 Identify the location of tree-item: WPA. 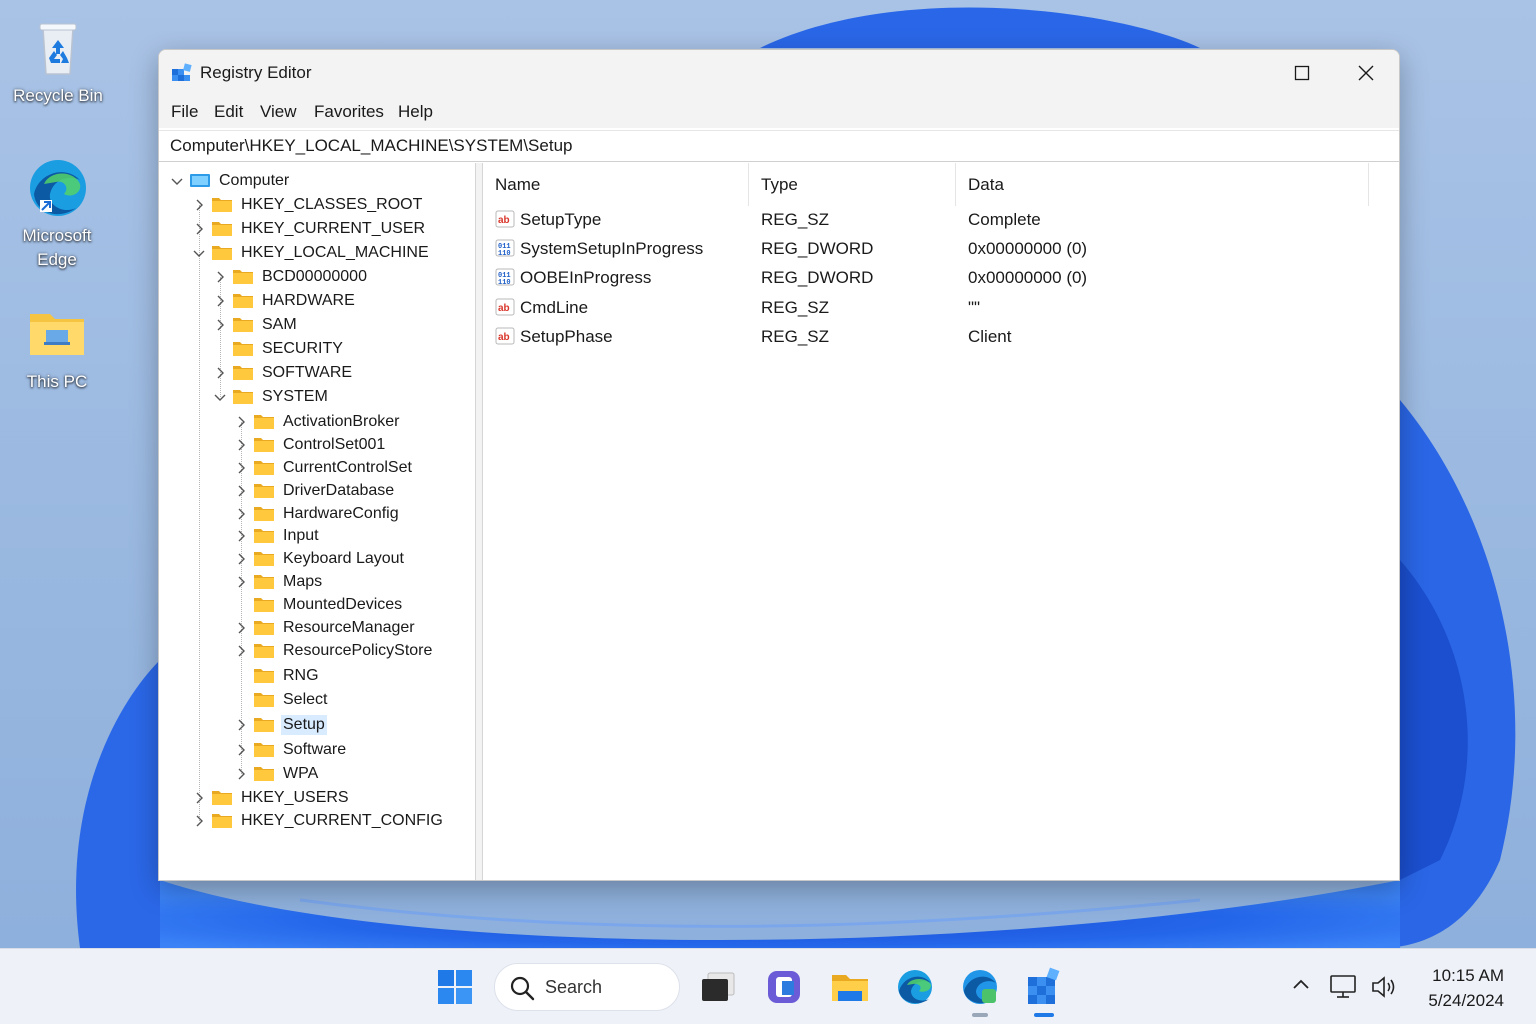
(276, 773).